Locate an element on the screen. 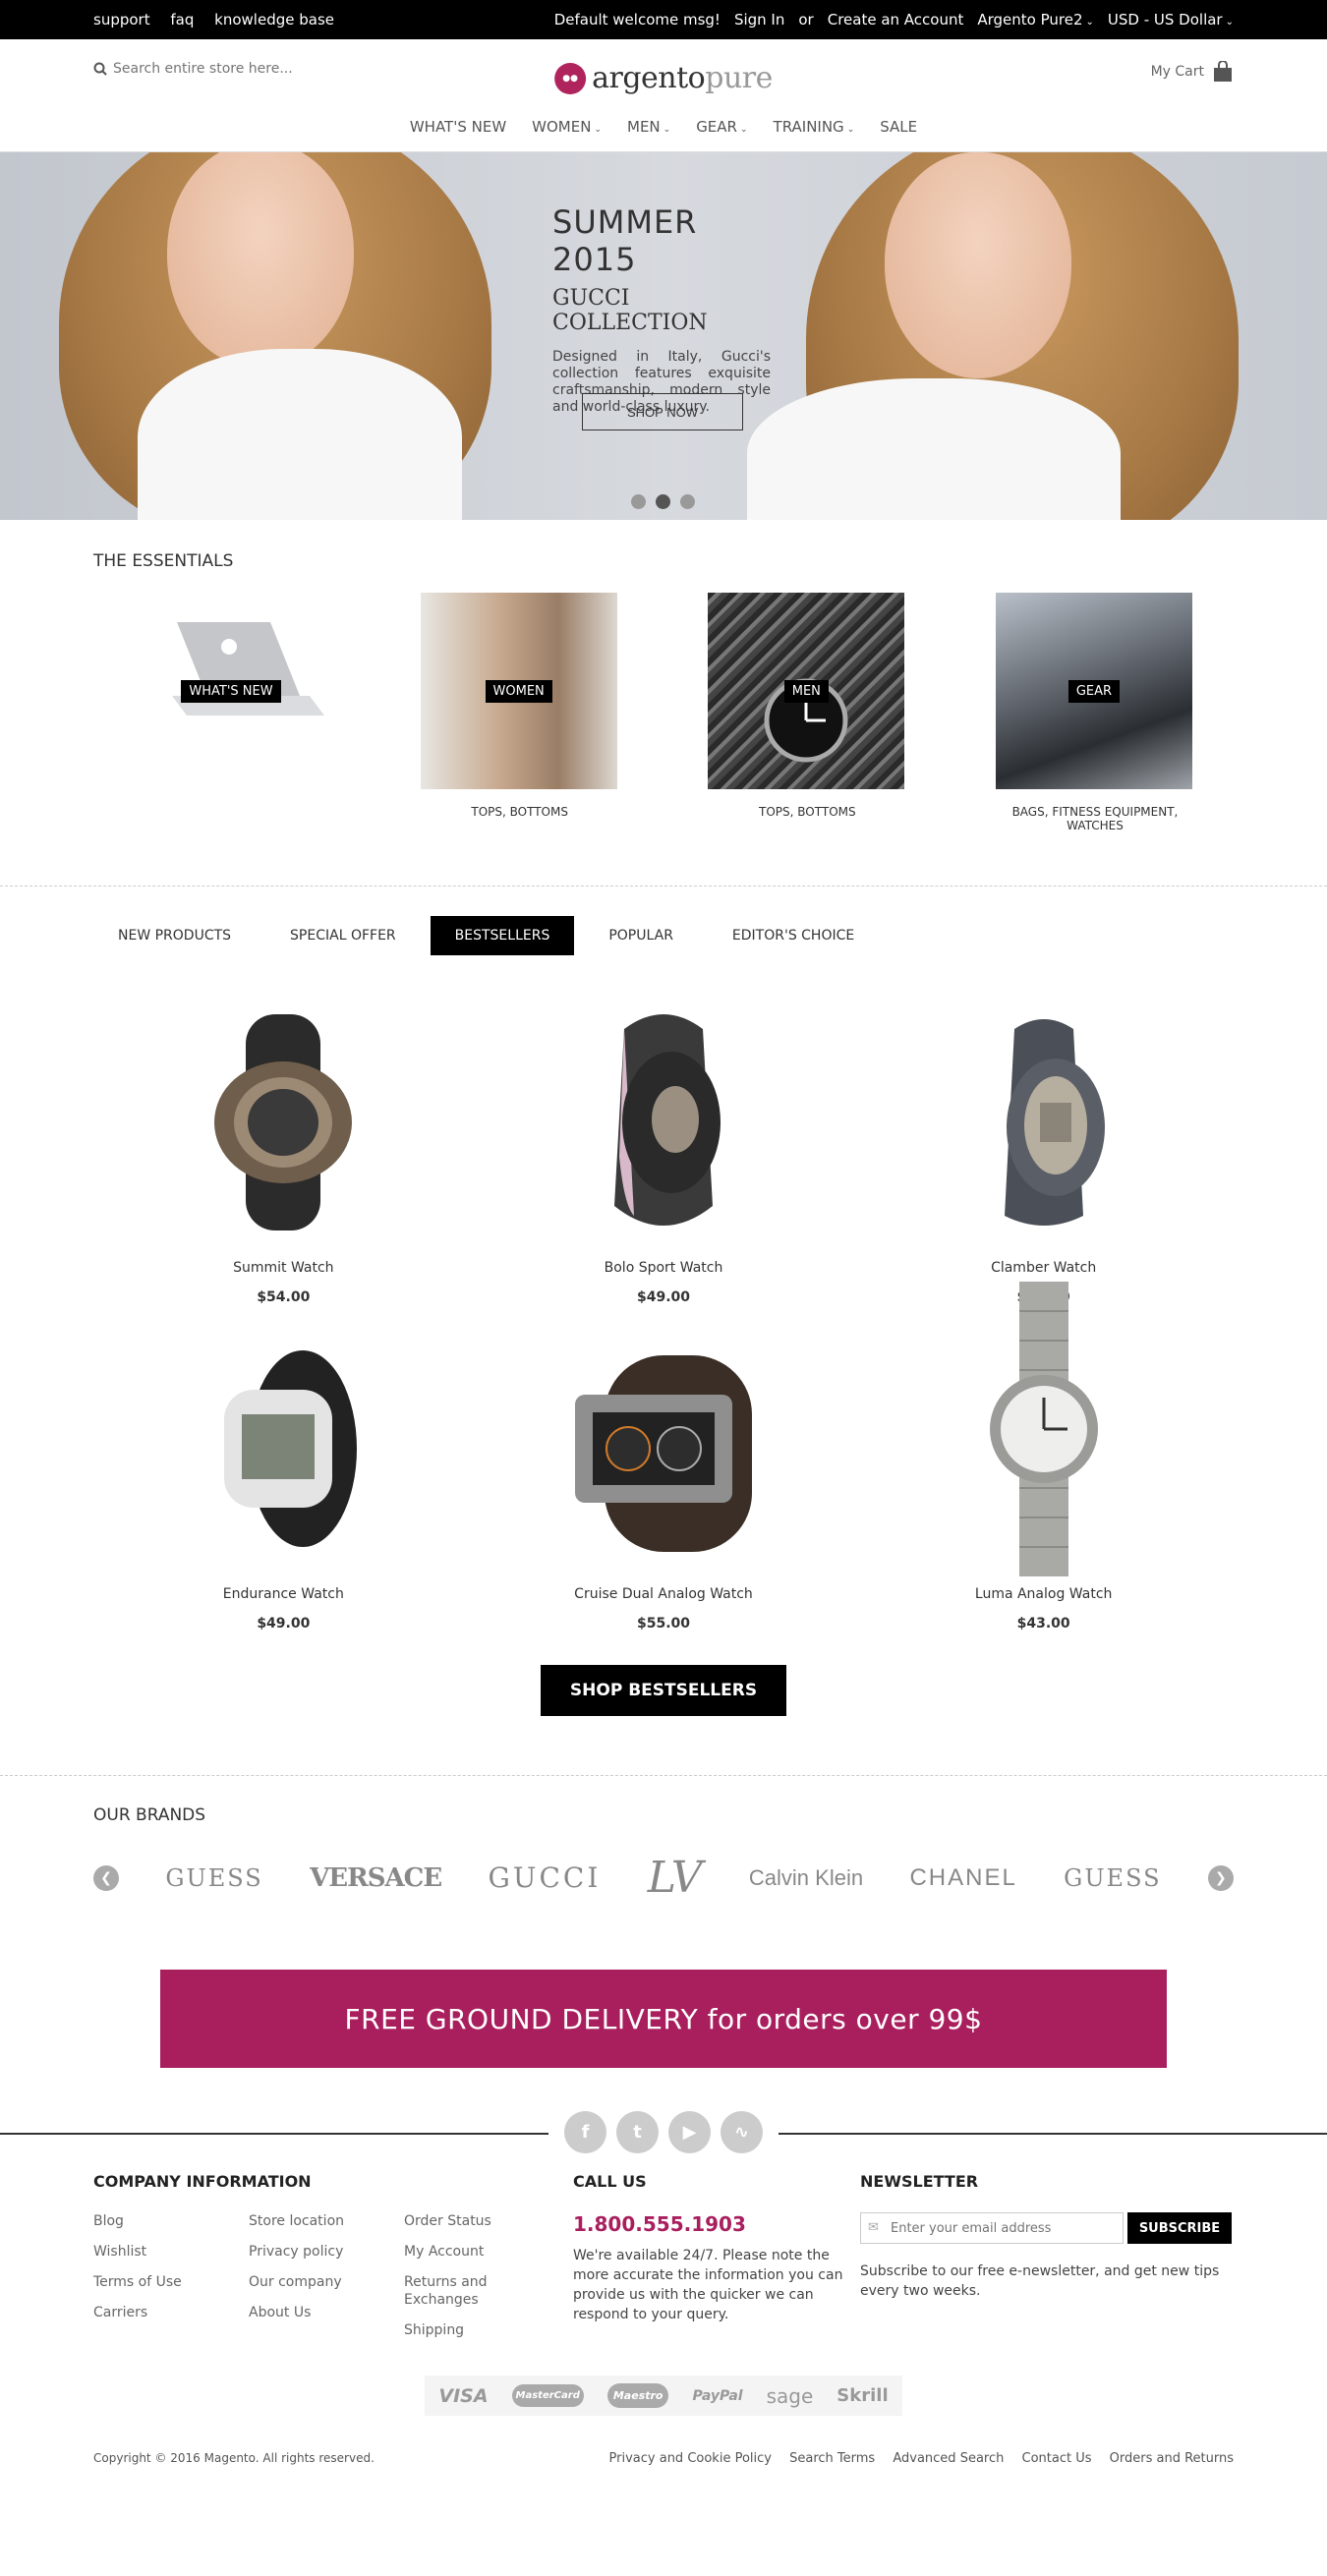  free-delivery-banner: FREE GROUND DELIVERY for orders over 99$ is located at coordinates (664, 2019).